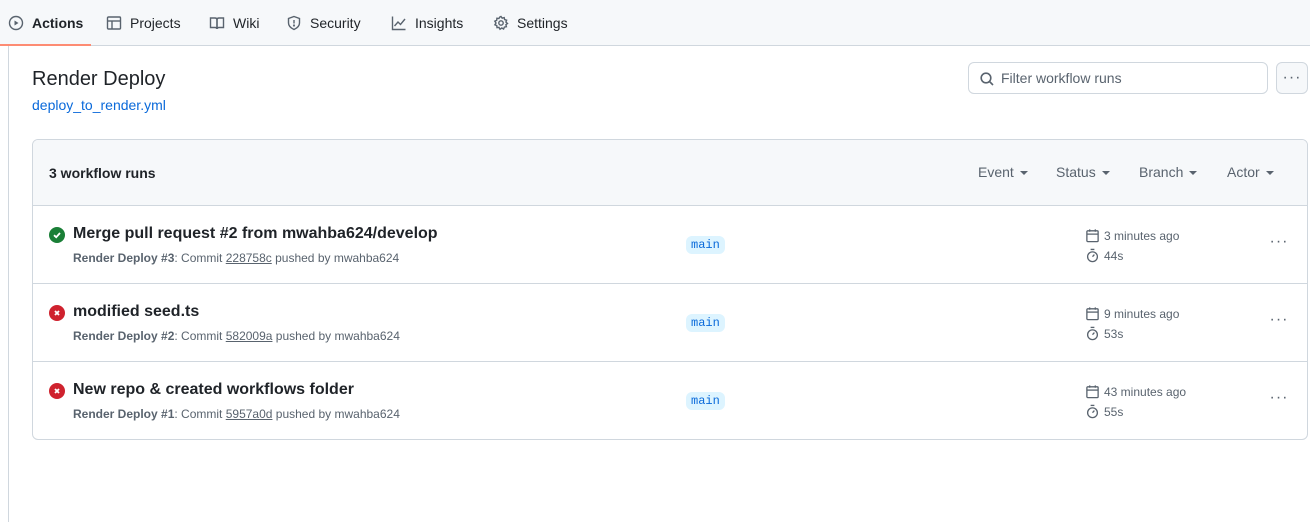 Image resolution: width=1310 pixels, height=522 pixels. Describe the element at coordinates (398, 23) in the screenshot. I see `graph-icon` at that location.